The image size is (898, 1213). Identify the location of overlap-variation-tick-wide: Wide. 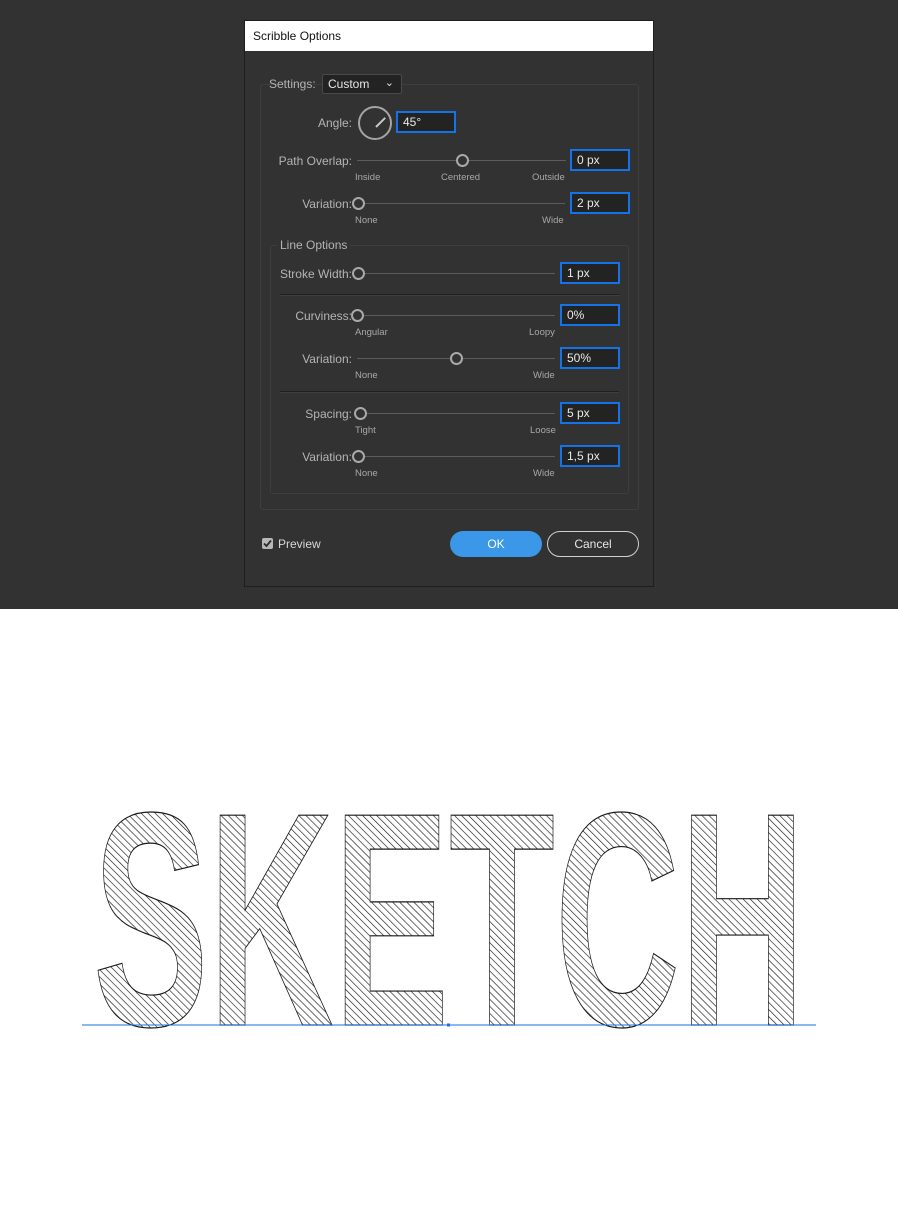
(553, 220).